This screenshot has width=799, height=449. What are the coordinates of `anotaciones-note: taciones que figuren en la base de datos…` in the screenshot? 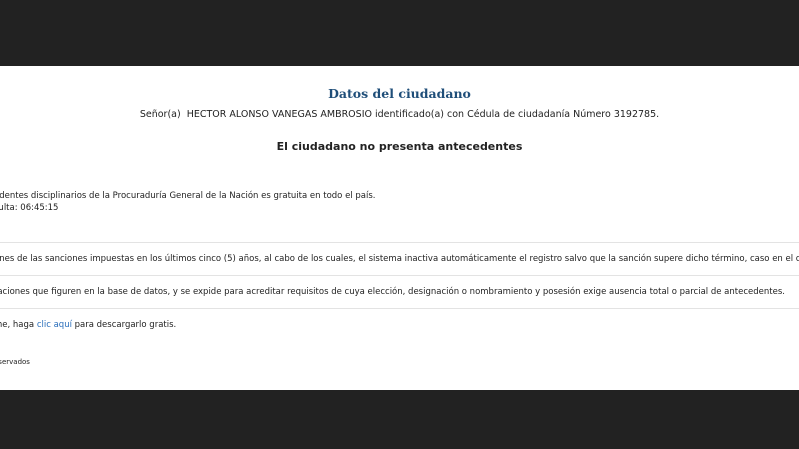 It's located at (392, 292).